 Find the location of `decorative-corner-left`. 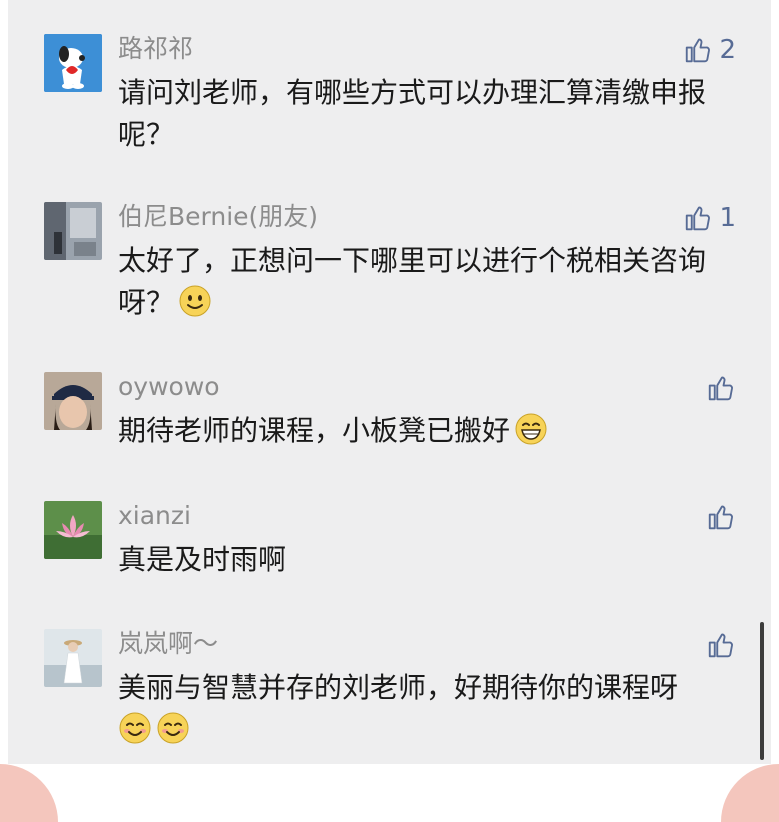

decorative-corner-left is located at coordinates (29, 793).